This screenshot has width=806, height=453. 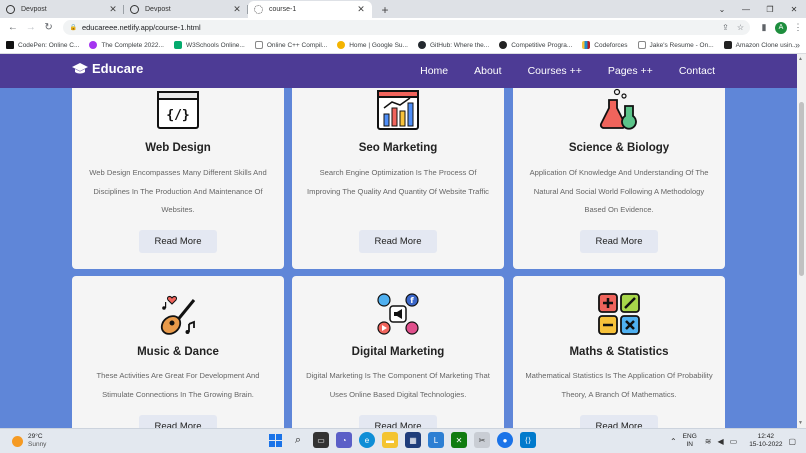 I want to click on search-icon: ⌕, so click(x=298, y=440).